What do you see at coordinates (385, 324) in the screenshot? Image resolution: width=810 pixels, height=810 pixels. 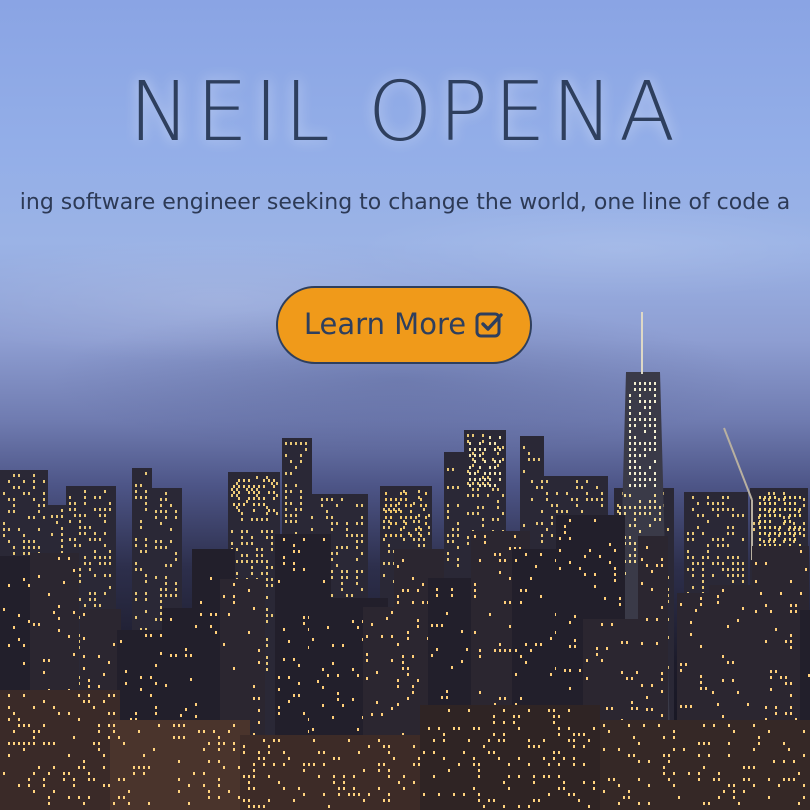 I see `learn-more-label: Learn More` at bounding box center [385, 324].